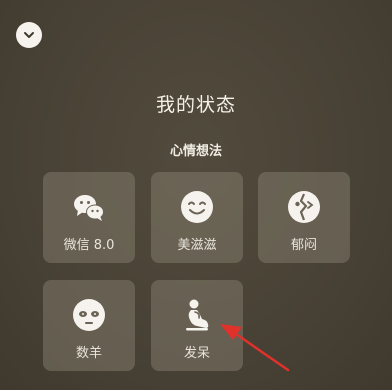 The image size is (392, 390). I want to click on chevron-down-icon, so click(29, 35).